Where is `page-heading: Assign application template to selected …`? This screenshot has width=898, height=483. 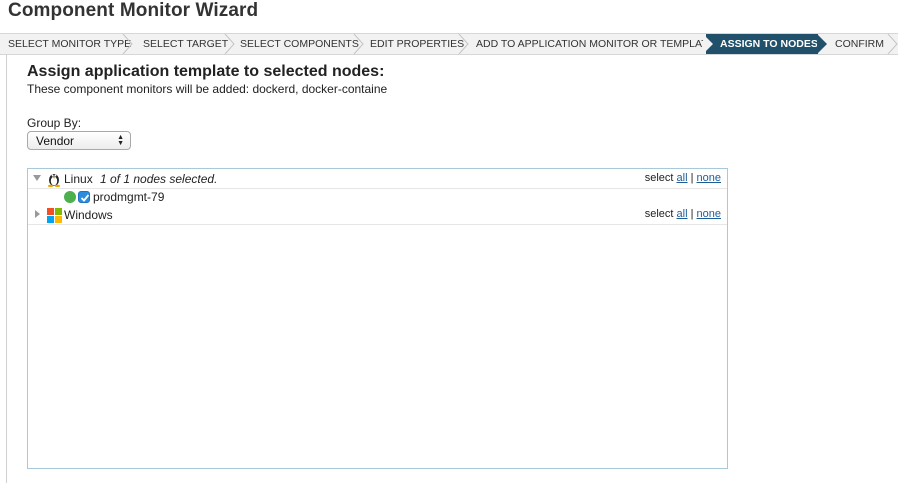
page-heading: Assign application template to selected … is located at coordinates (206, 71).